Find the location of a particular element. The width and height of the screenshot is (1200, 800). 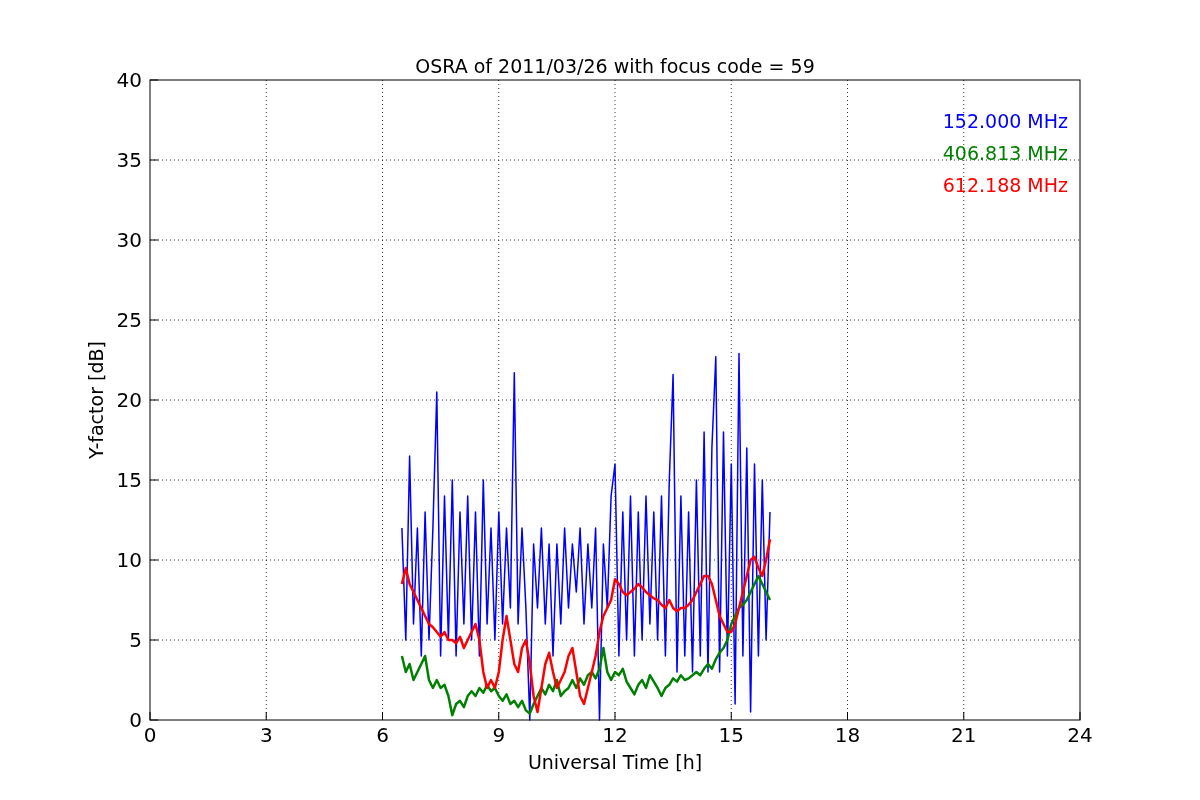

tick-label: 40 is located at coordinates (129, 80).